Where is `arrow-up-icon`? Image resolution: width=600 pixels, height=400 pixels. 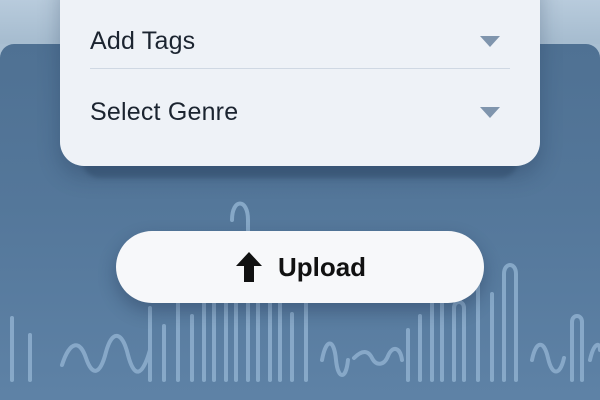
arrow-up-icon is located at coordinates (248, 267).